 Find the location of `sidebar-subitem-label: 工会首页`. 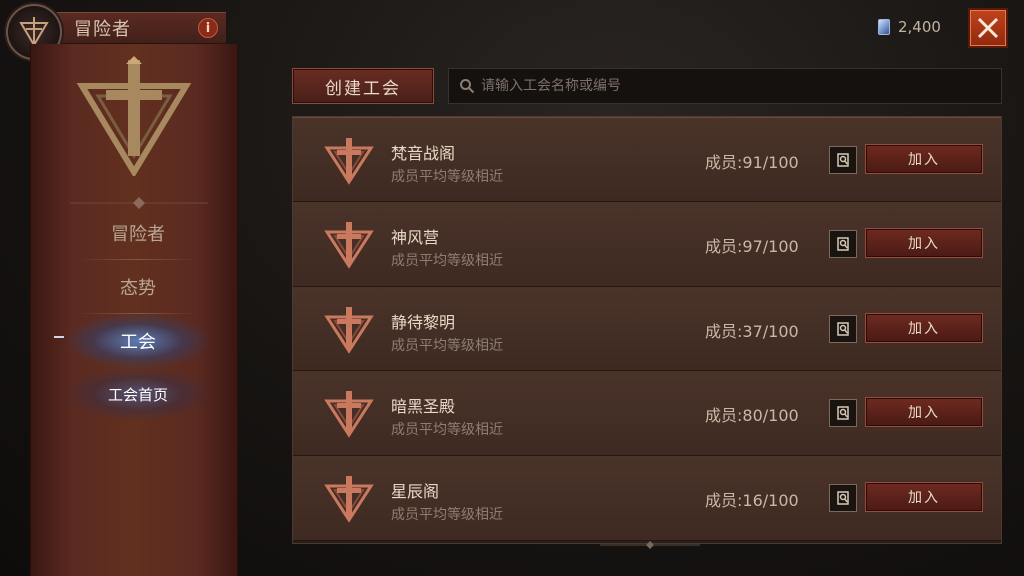

sidebar-subitem-label: 工会首页 is located at coordinates (137, 394).